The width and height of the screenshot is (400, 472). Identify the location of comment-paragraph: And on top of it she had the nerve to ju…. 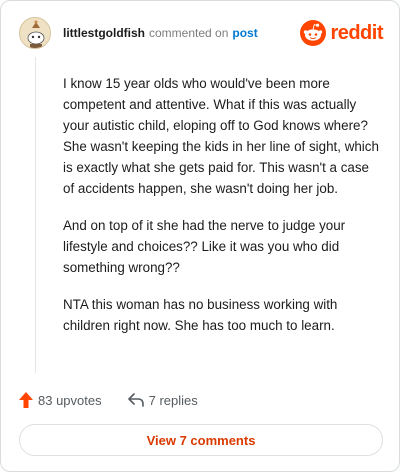
(204, 246).